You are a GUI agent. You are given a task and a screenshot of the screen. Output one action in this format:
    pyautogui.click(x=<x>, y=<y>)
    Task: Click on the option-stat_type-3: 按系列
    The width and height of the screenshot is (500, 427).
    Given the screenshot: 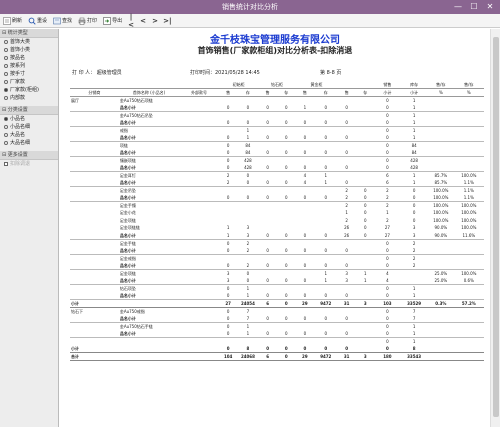 What is the action you would take?
    pyautogui.click(x=29, y=66)
    